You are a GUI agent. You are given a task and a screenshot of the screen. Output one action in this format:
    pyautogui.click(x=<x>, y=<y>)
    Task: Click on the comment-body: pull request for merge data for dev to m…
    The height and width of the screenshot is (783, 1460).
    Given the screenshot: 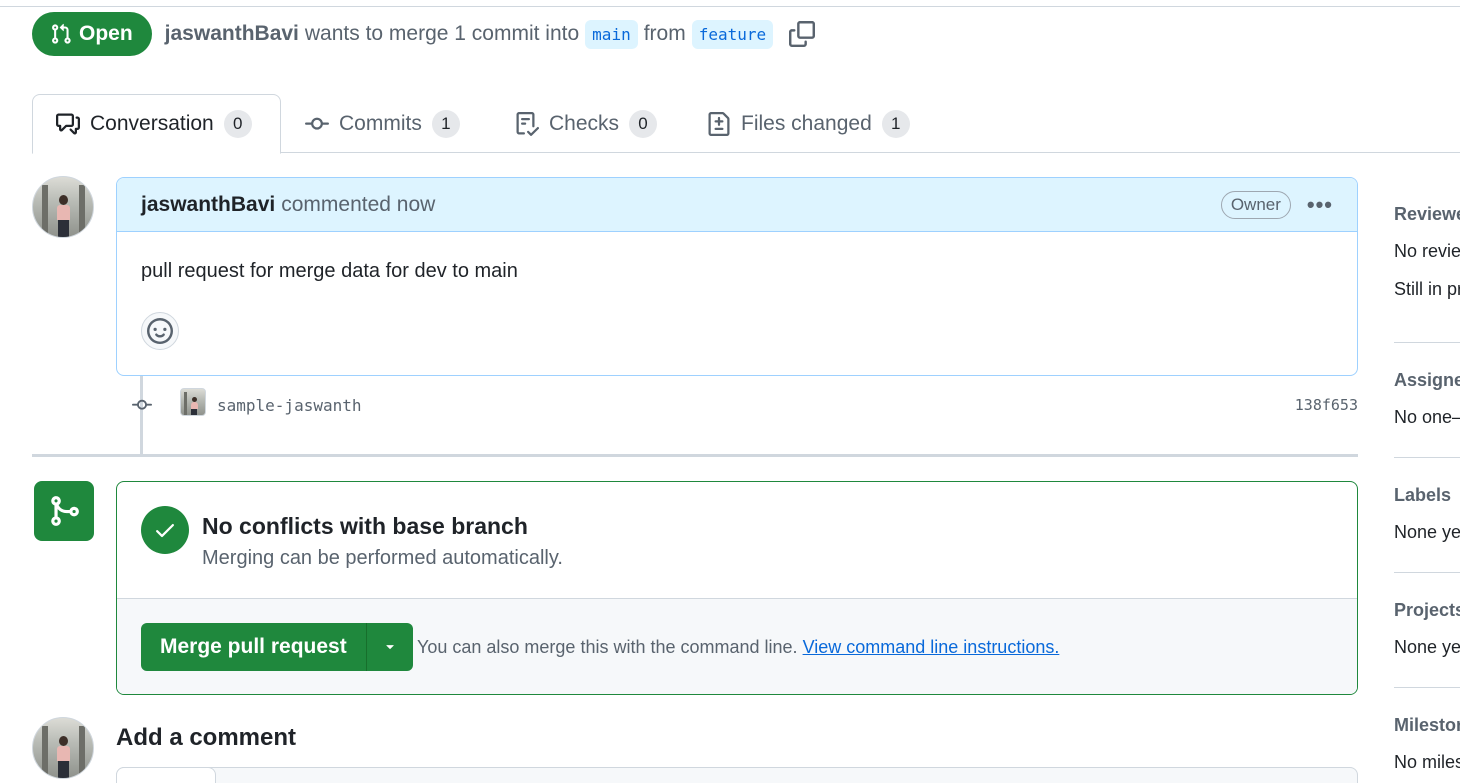 What is the action you would take?
    pyautogui.click(x=329, y=271)
    